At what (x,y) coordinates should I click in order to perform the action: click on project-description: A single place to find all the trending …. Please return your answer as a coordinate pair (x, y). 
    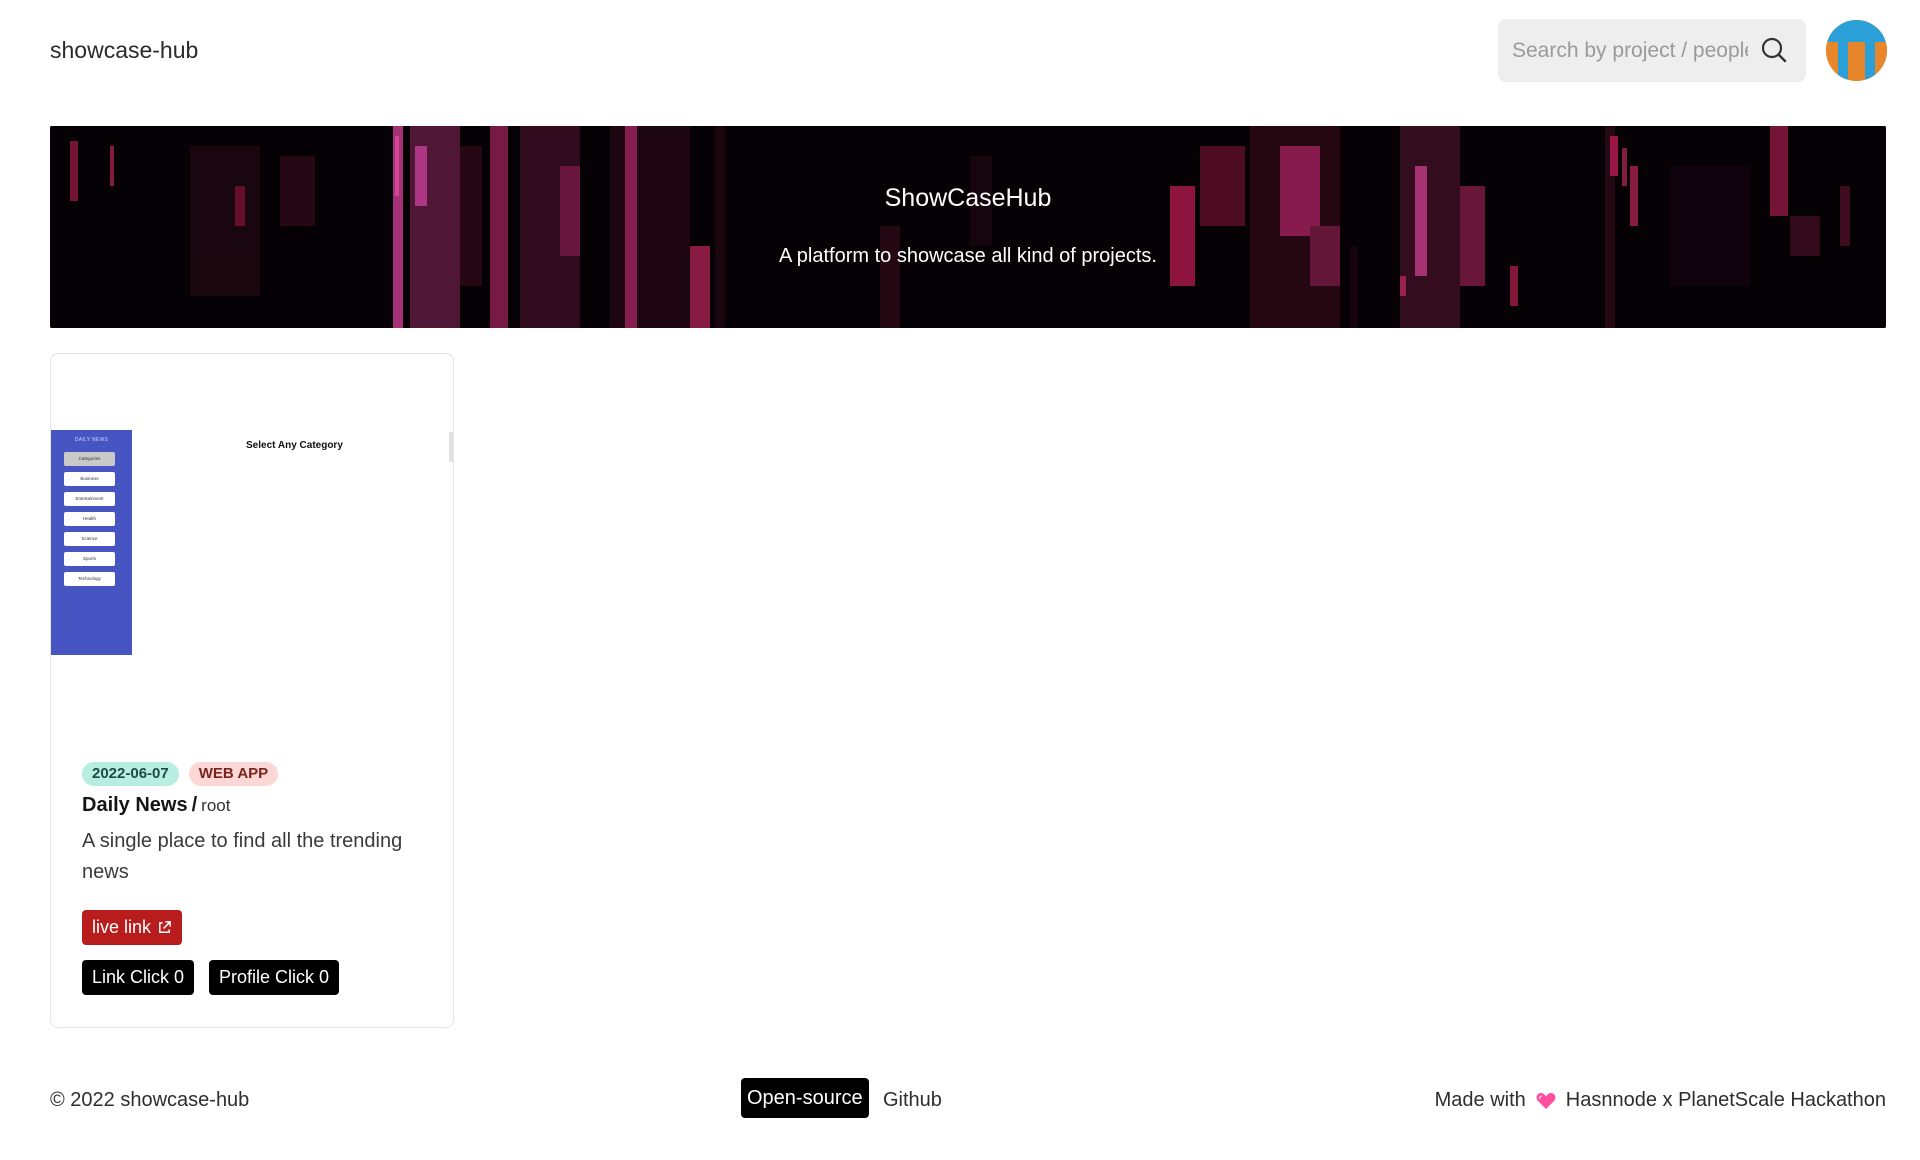
    Looking at the image, I should click on (242, 856).